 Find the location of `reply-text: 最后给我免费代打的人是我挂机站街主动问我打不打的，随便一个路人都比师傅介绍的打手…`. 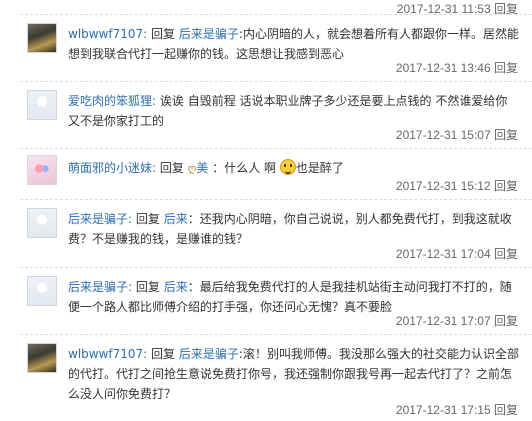

reply-text: 最后给我免费代打的人是我挂机站街主动问我打不打的，随便一个路人都比师傅介绍的打手… is located at coordinates (290, 297).